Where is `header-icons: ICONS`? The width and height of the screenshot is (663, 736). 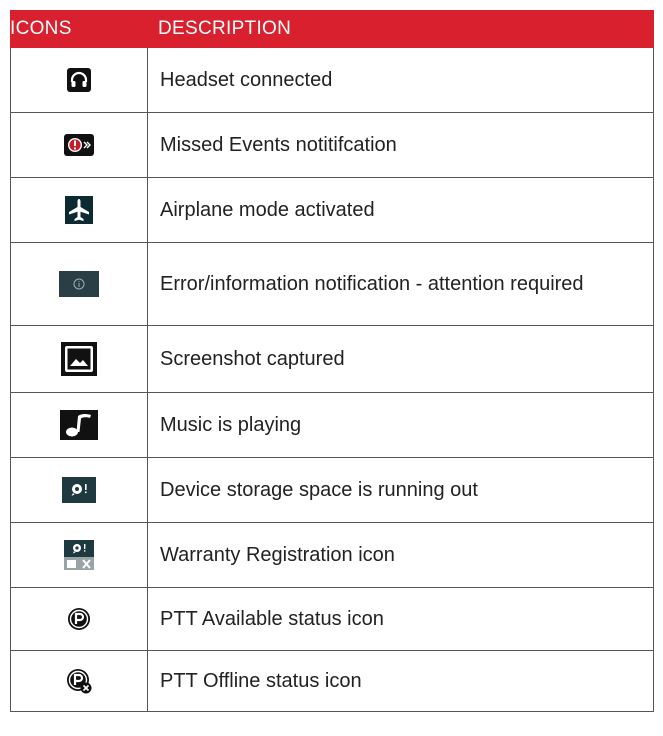 header-icons: ICONS is located at coordinates (41, 28).